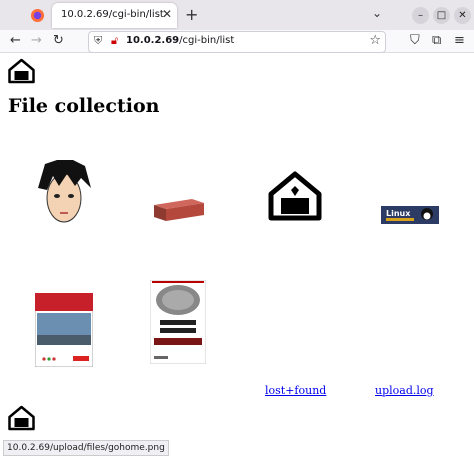 The image size is (474, 457). Describe the element at coordinates (178, 322) in the screenshot. I see `linux-kernel-book-icon` at that location.